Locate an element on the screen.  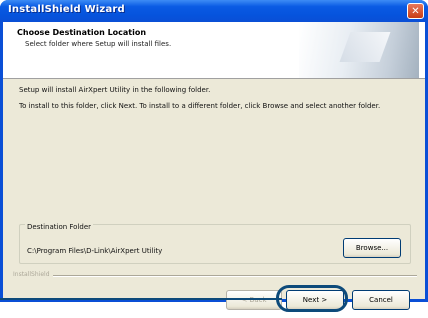
footer-divider is located at coordinates (215, 276).